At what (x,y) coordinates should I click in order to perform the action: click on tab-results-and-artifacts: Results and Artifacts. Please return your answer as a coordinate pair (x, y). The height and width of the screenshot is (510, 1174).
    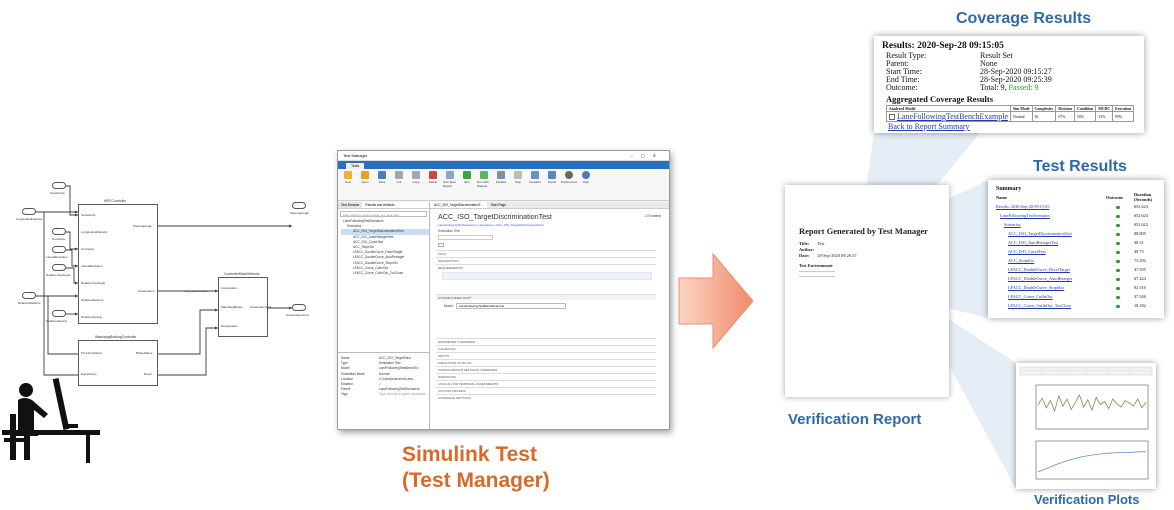
    Looking at the image, I should click on (379, 205).